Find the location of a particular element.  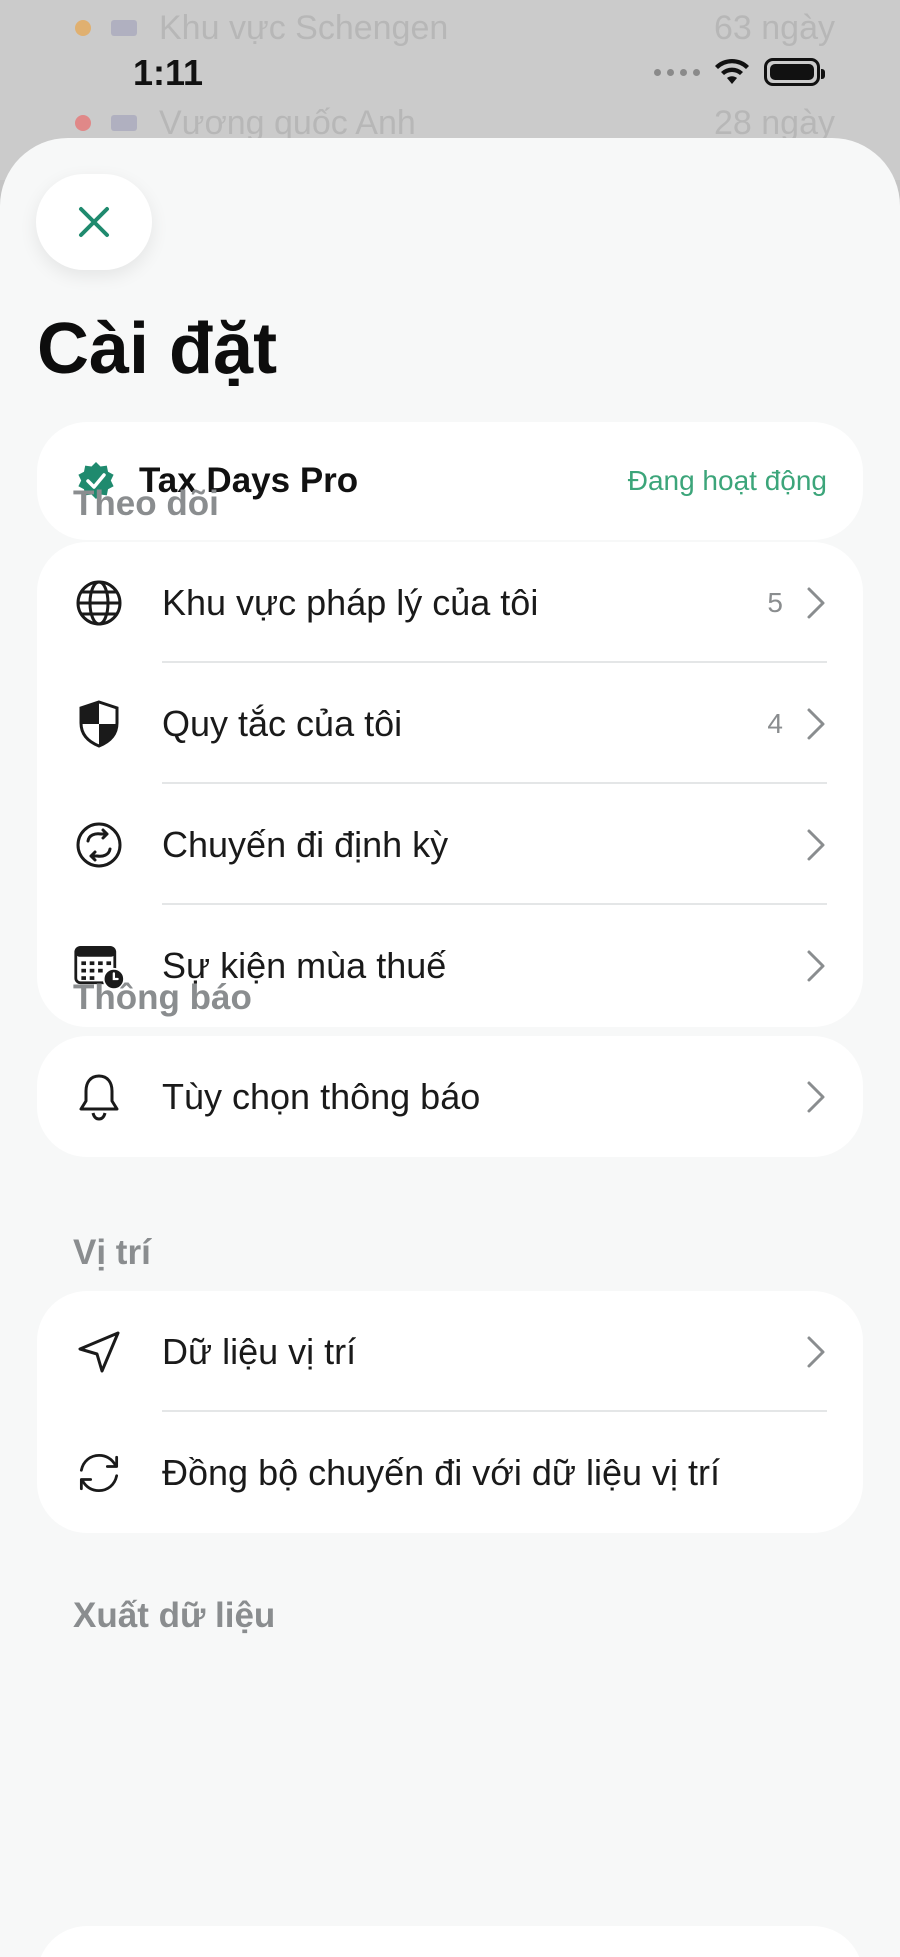

wifi-icon is located at coordinates (732, 71).